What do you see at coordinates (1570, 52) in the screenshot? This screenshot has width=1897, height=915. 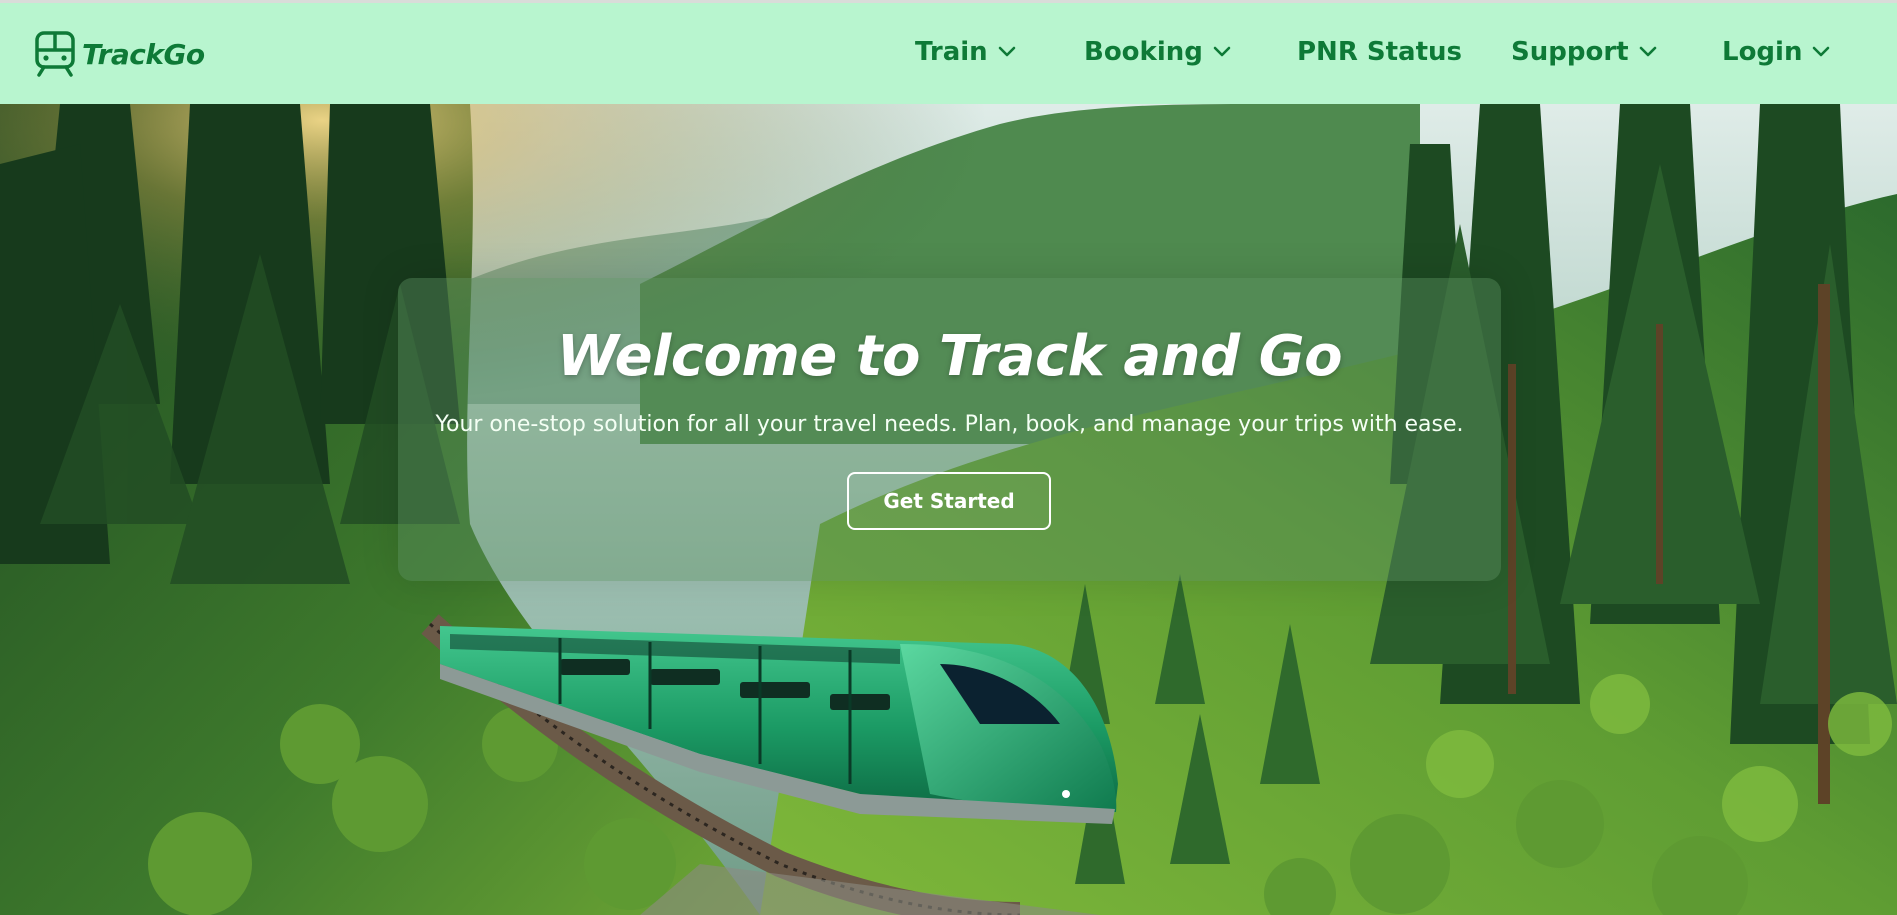 I see `nav-item-label: Support` at bounding box center [1570, 52].